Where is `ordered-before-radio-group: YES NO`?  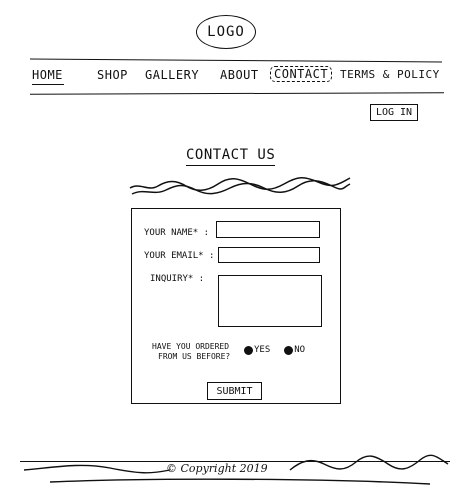 ordered-before-radio-group: YES NO is located at coordinates (274, 350).